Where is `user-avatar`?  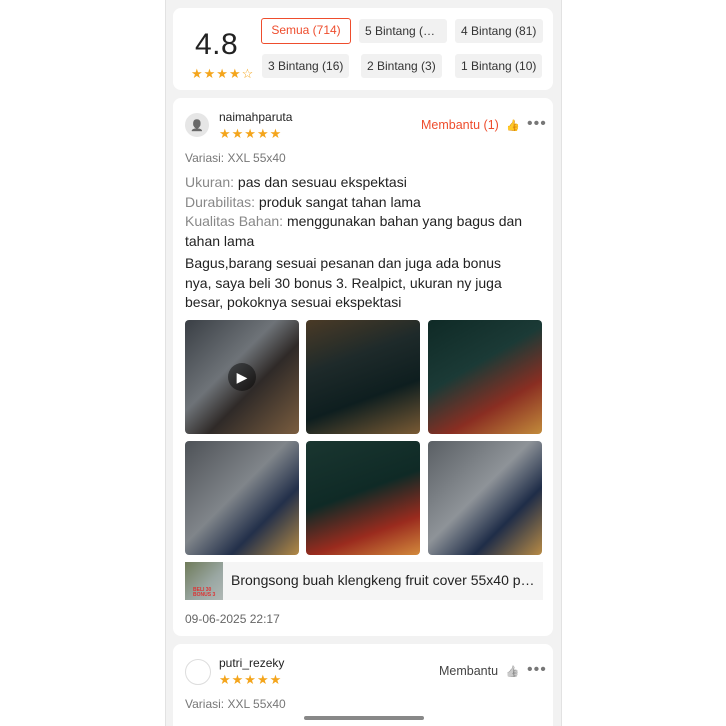
user-avatar is located at coordinates (198, 672).